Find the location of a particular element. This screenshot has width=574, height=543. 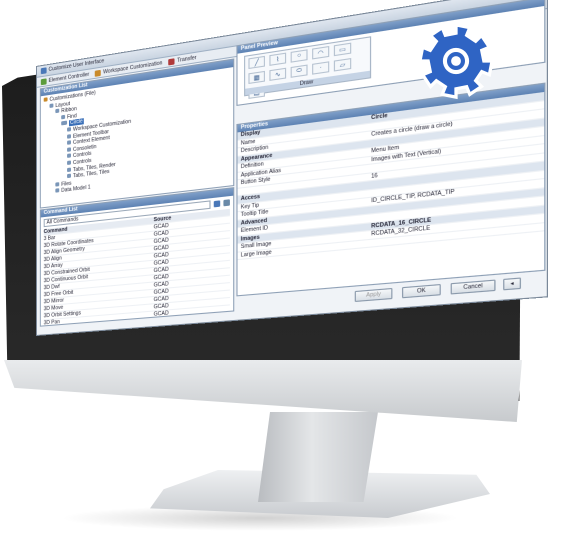

ribbon-tool: ⌇ is located at coordinates (277, 59).